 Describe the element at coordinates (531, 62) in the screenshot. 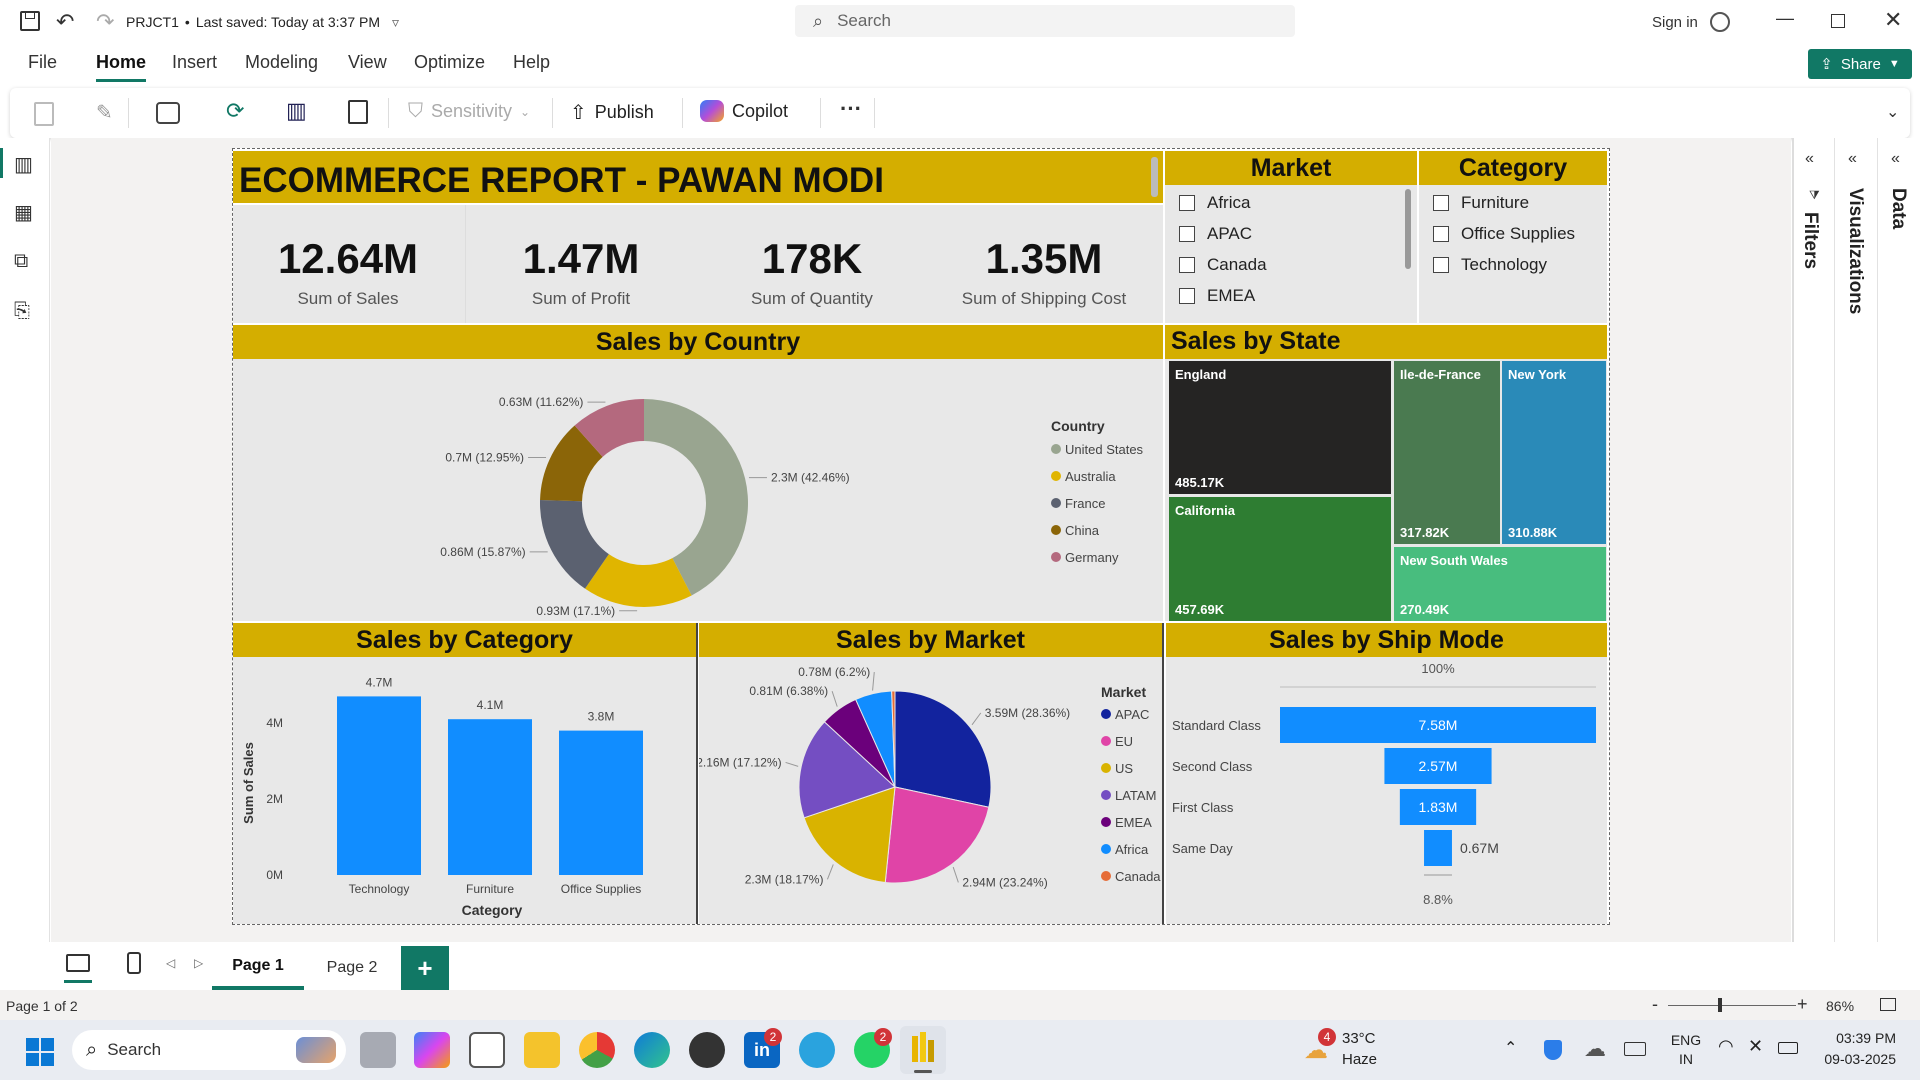

I see `tab-help: Help` at that location.